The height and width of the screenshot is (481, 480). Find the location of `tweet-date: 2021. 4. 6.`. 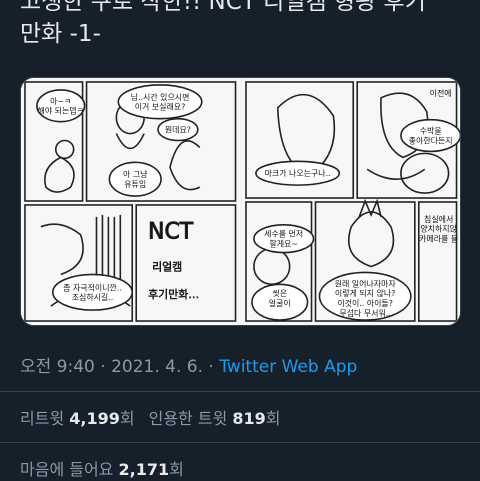

tweet-date: 2021. 4. 6. is located at coordinates (157, 367).